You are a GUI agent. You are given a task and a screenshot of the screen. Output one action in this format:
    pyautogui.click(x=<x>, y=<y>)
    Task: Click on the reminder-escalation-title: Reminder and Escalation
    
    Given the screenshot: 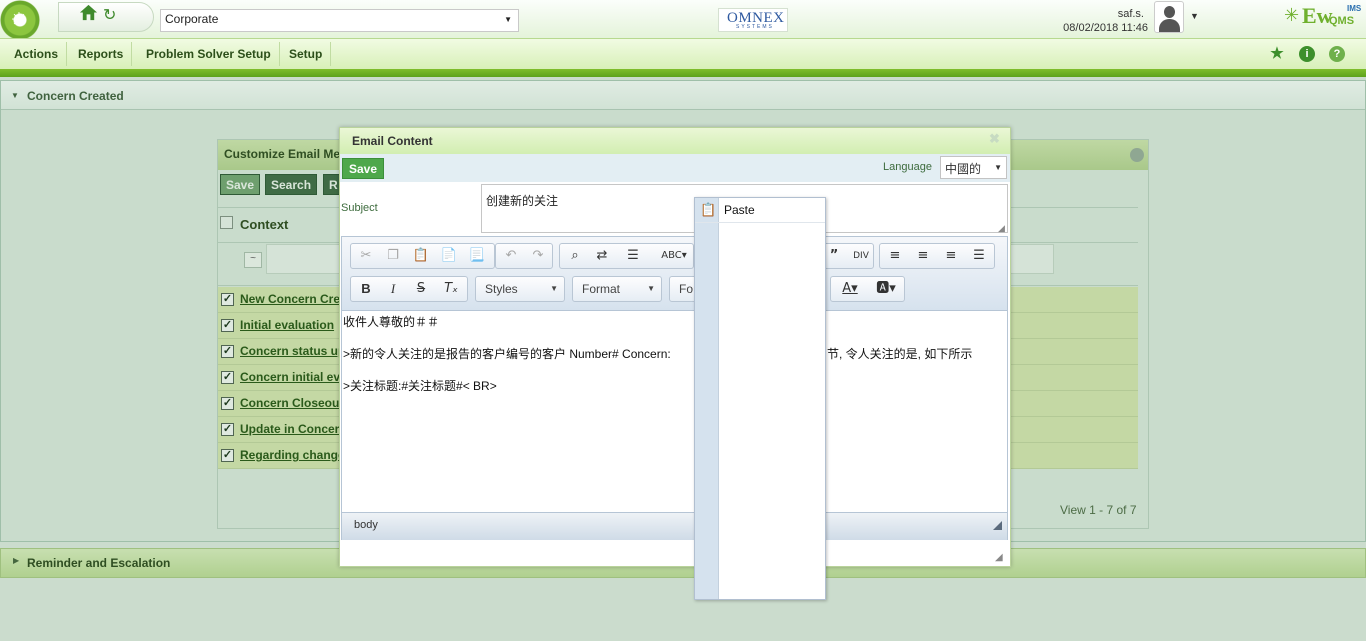 What is the action you would take?
    pyautogui.click(x=98, y=563)
    